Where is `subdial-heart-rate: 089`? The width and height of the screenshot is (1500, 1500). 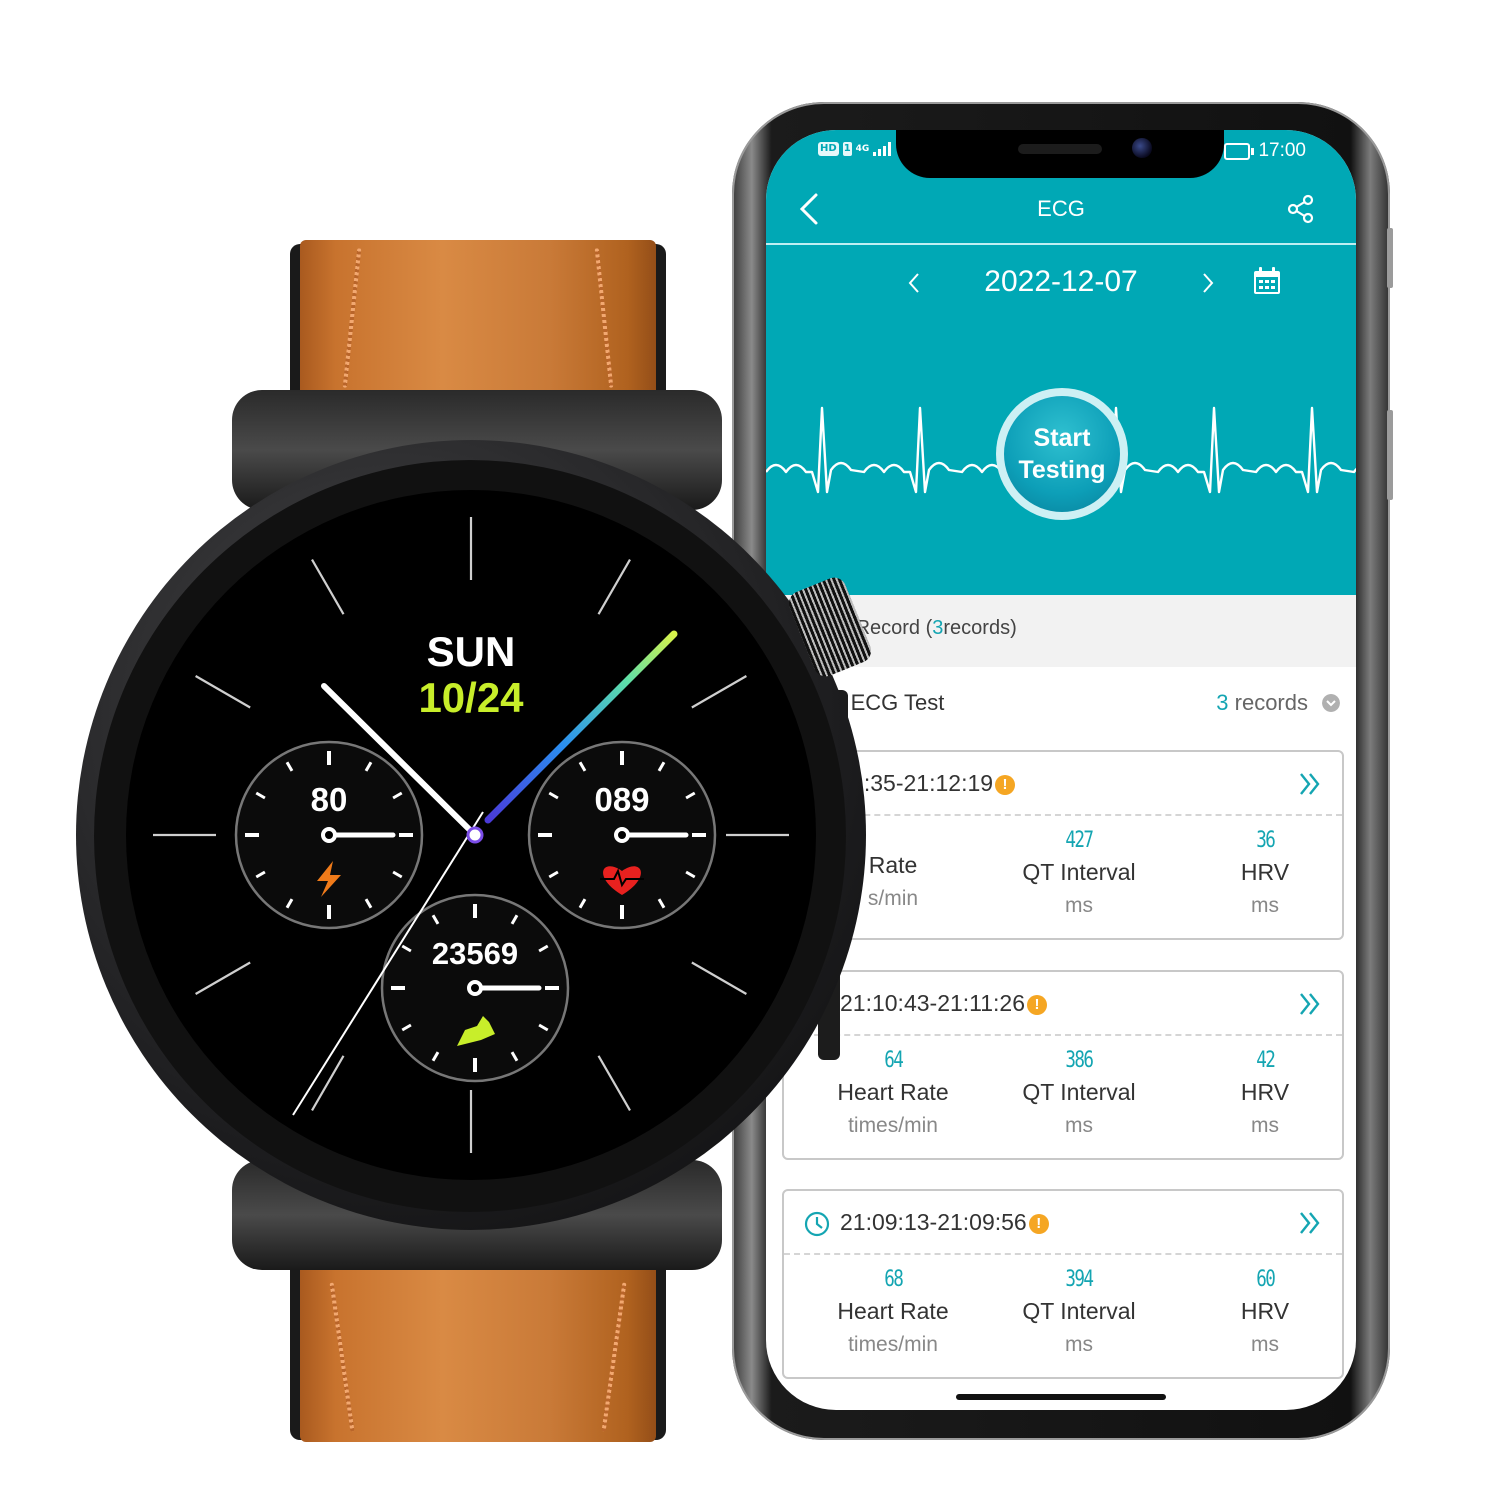 subdial-heart-rate: 089 is located at coordinates (622, 835).